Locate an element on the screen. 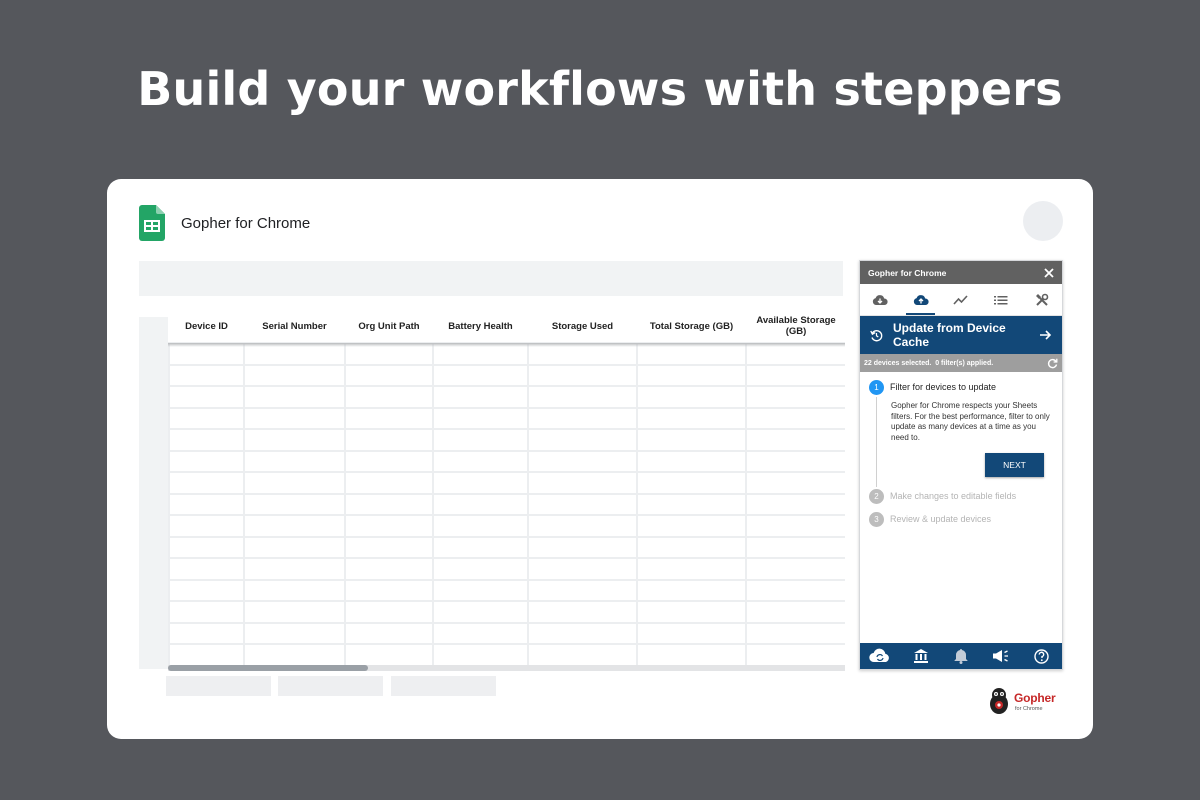 Image resolution: width=1200 pixels, height=800 pixels. column-header: Storage Used is located at coordinates (582, 326).